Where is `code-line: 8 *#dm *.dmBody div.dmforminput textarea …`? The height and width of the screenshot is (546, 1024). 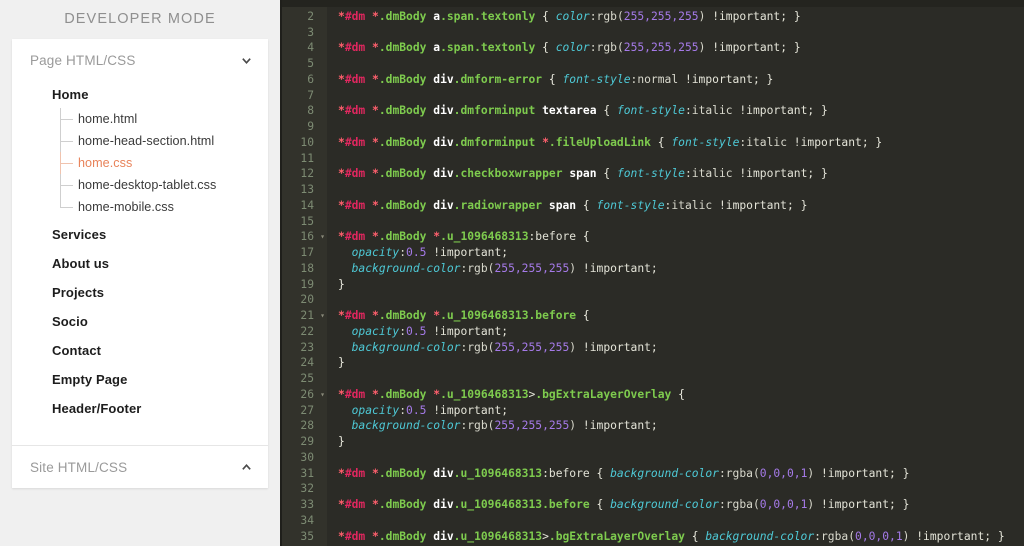 code-line: 8 *#dm *.dmBody div.dmforminput textarea … is located at coordinates (652, 111).